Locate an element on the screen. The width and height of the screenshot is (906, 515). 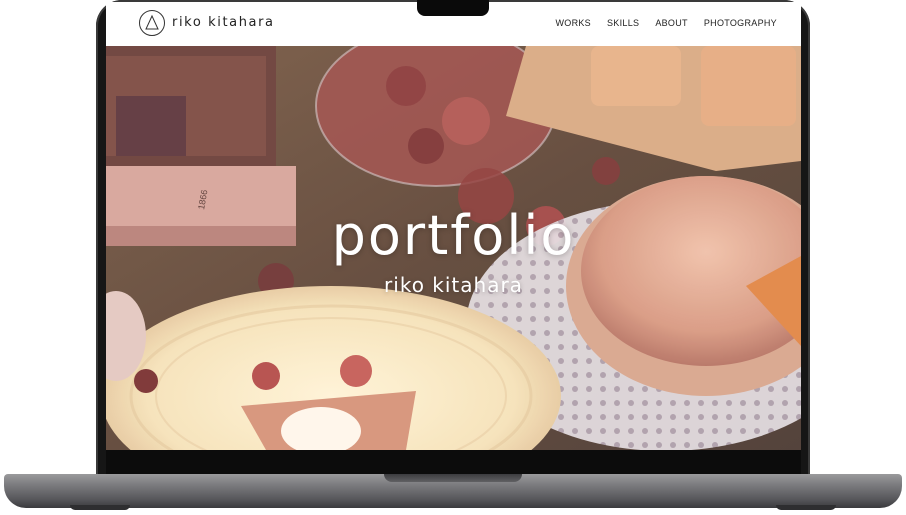
laptop-foot-right is located at coordinates (806, 507).